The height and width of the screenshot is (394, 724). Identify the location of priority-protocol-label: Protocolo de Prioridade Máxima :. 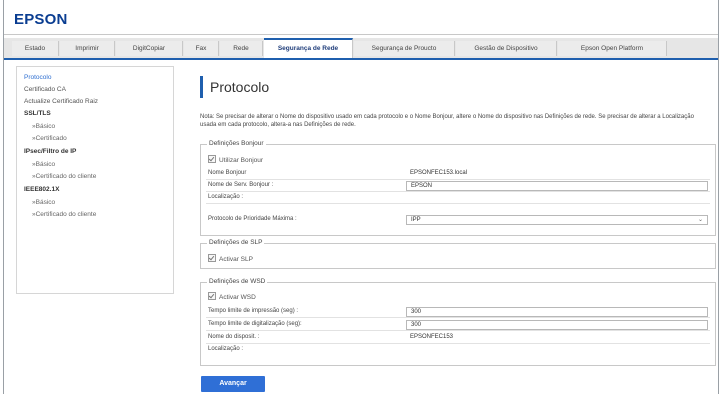
(252, 219).